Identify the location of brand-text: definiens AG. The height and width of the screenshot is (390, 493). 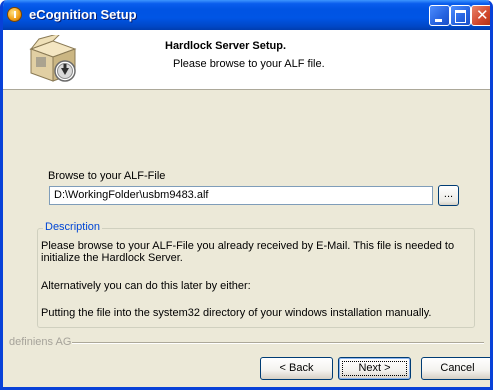
(40, 342).